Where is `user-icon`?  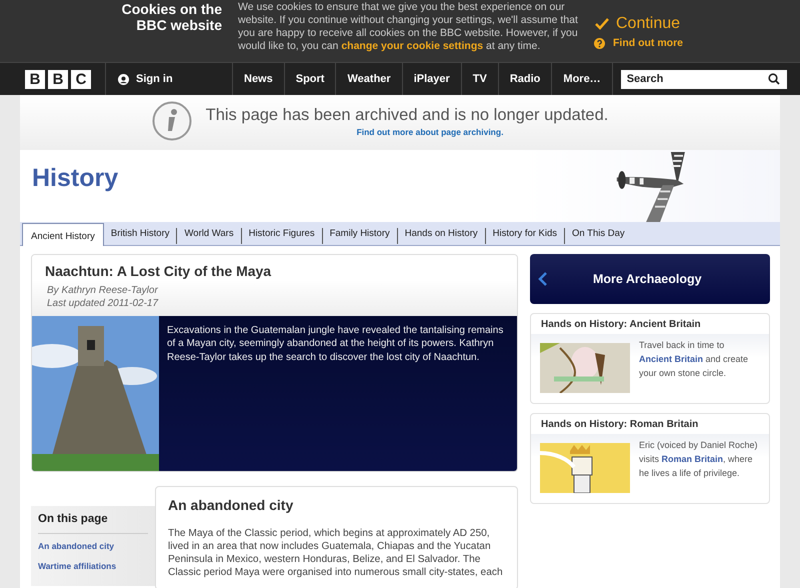
user-icon is located at coordinates (123, 79).